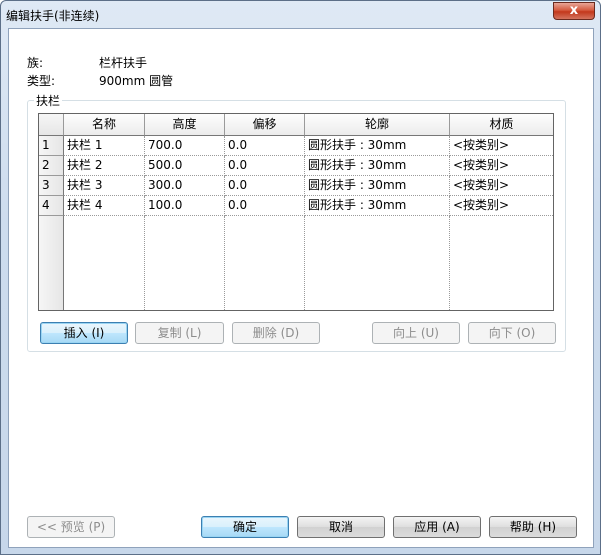 Image resolution: width=601 pixels, height=555 pixels. What do you see at coordinates (245, 527) in the screenshot?
I see `ok-button: 确定` at bounding box center [245, 527].